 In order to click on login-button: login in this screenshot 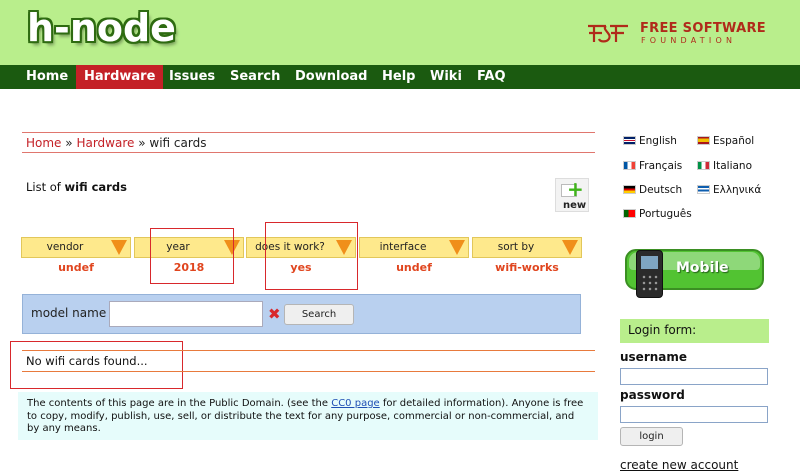, I will do `click(651, 436)`.